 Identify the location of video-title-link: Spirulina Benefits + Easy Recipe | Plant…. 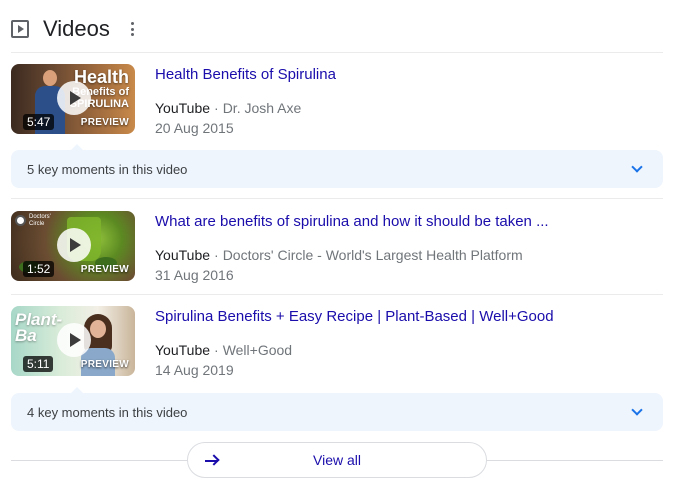
(354, 316).